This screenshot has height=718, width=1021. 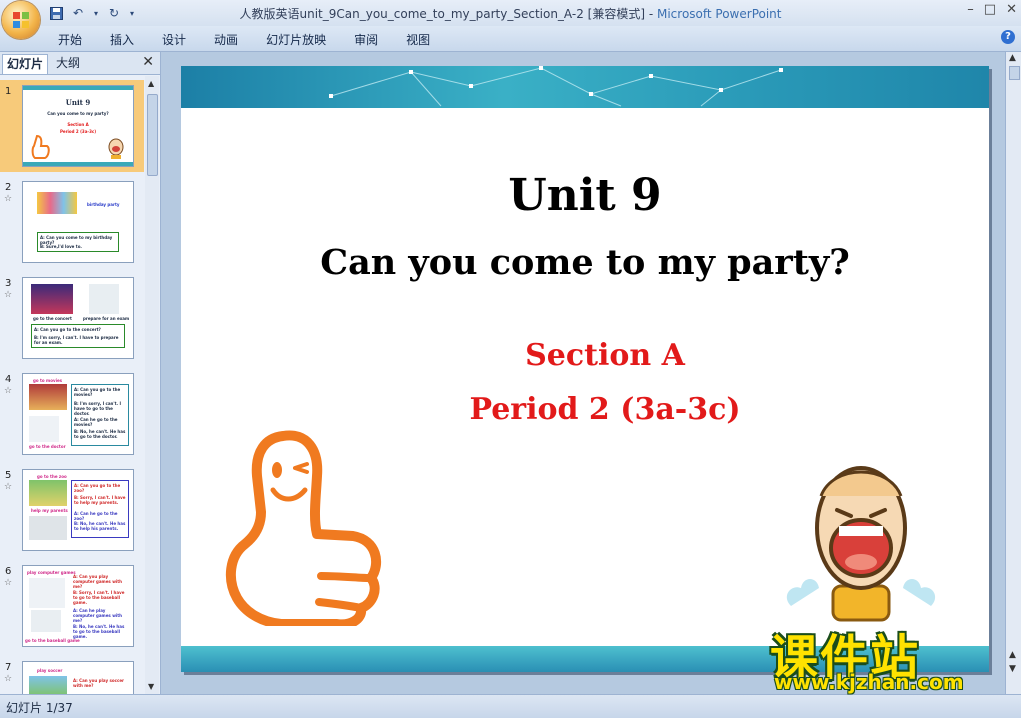 I want to click on soccer-image, so click(x=48, y=685).